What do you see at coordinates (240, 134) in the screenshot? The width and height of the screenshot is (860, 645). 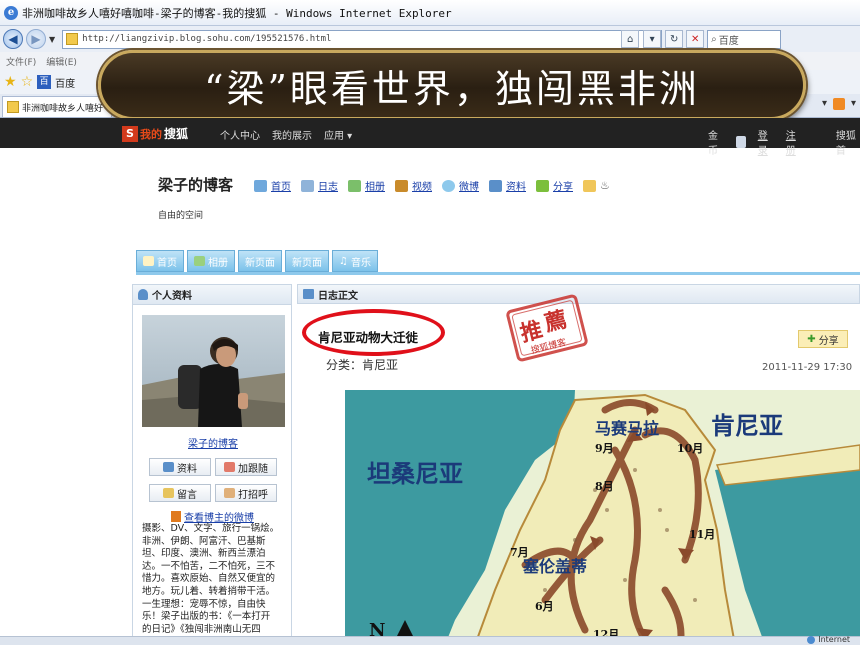 I see `nav-personal-center: 个人中心` at bounding box center [240, 134].